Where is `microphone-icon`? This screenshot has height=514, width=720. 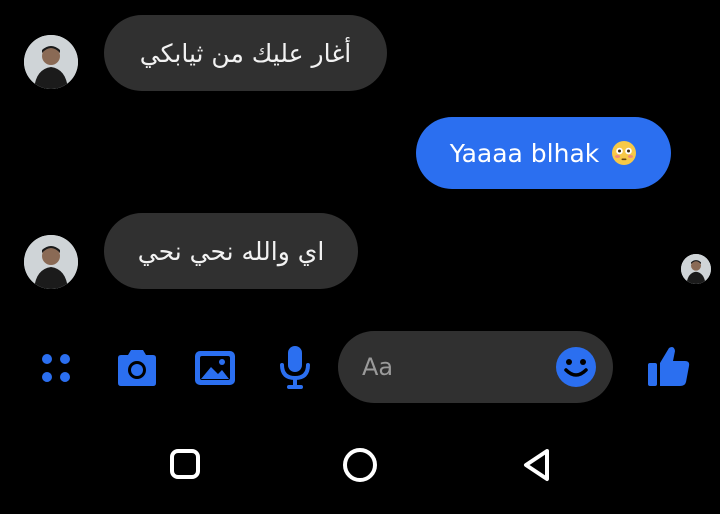
microphone-icon is located at coordinates (295, 367).